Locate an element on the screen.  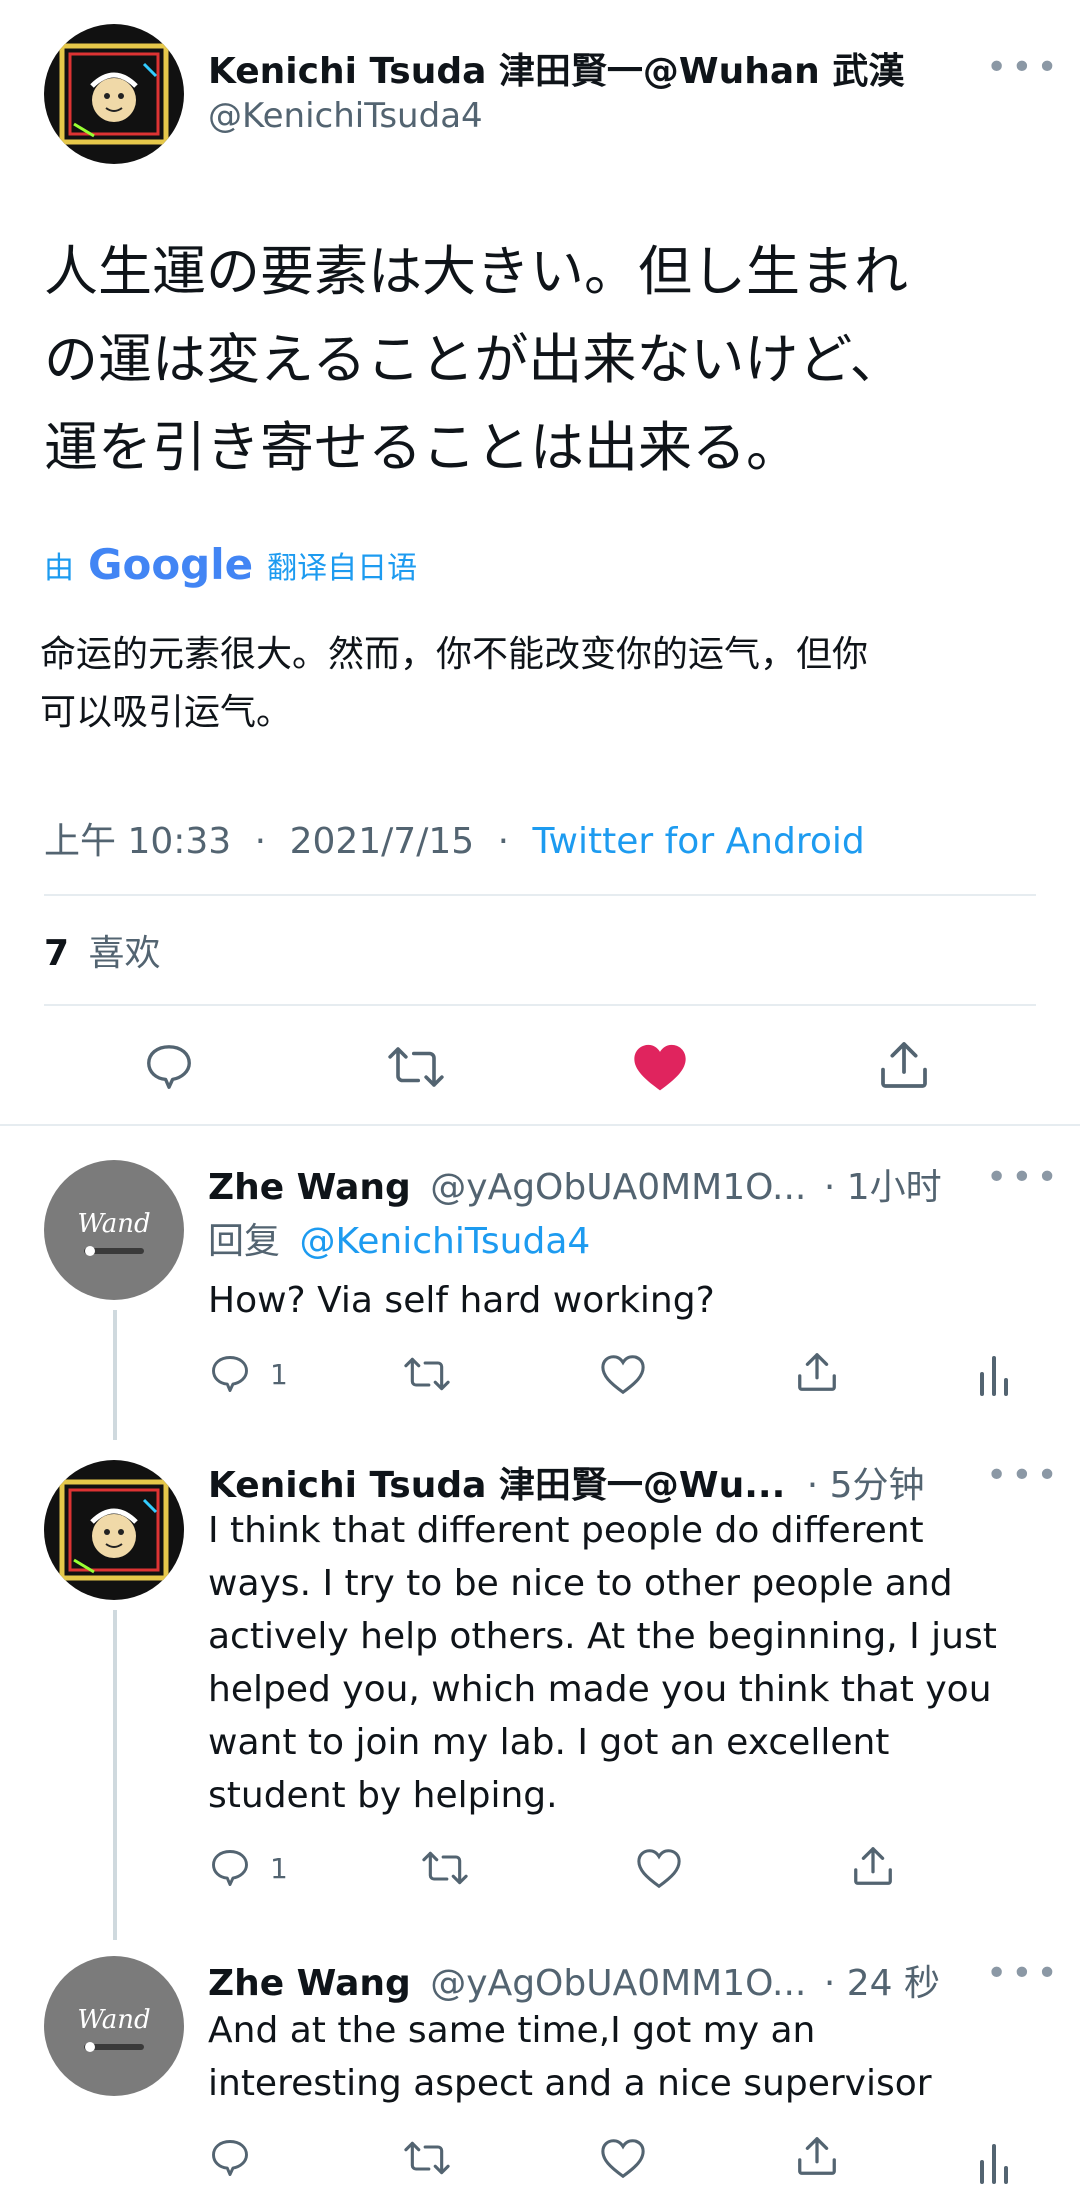
author-handle: @KenichiTsuda4 is located at coordinates (345, 116).